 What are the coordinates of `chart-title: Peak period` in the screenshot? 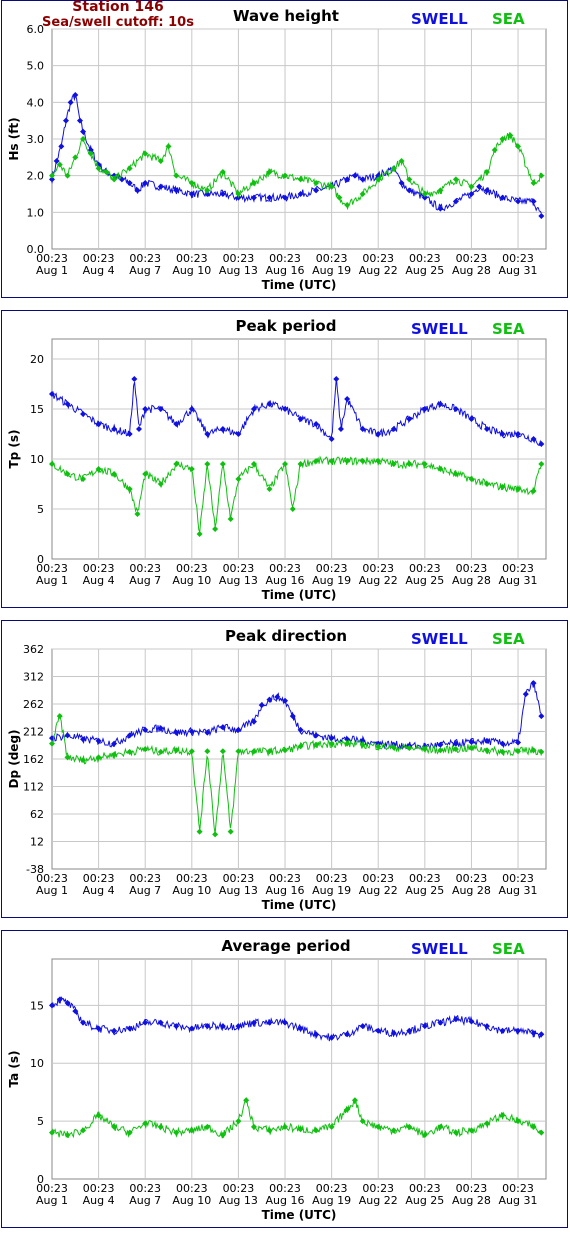 It's located at (286, 326).